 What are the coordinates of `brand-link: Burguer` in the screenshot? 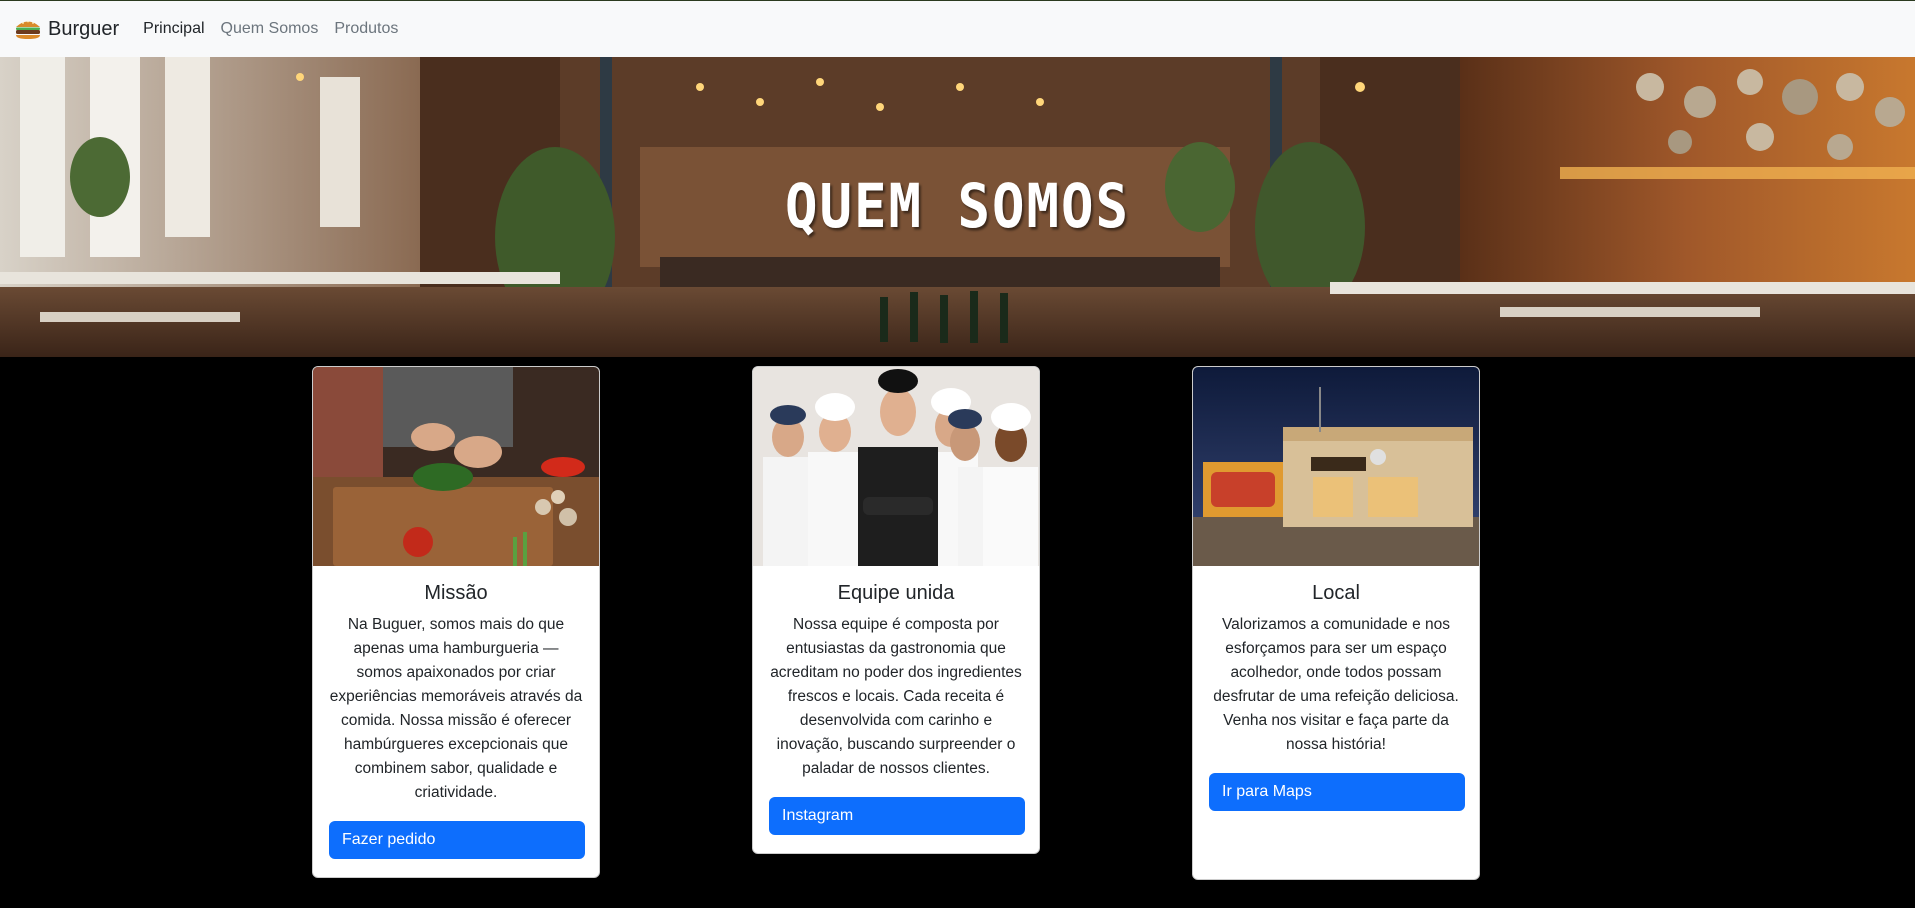 It's located at (66, 29).